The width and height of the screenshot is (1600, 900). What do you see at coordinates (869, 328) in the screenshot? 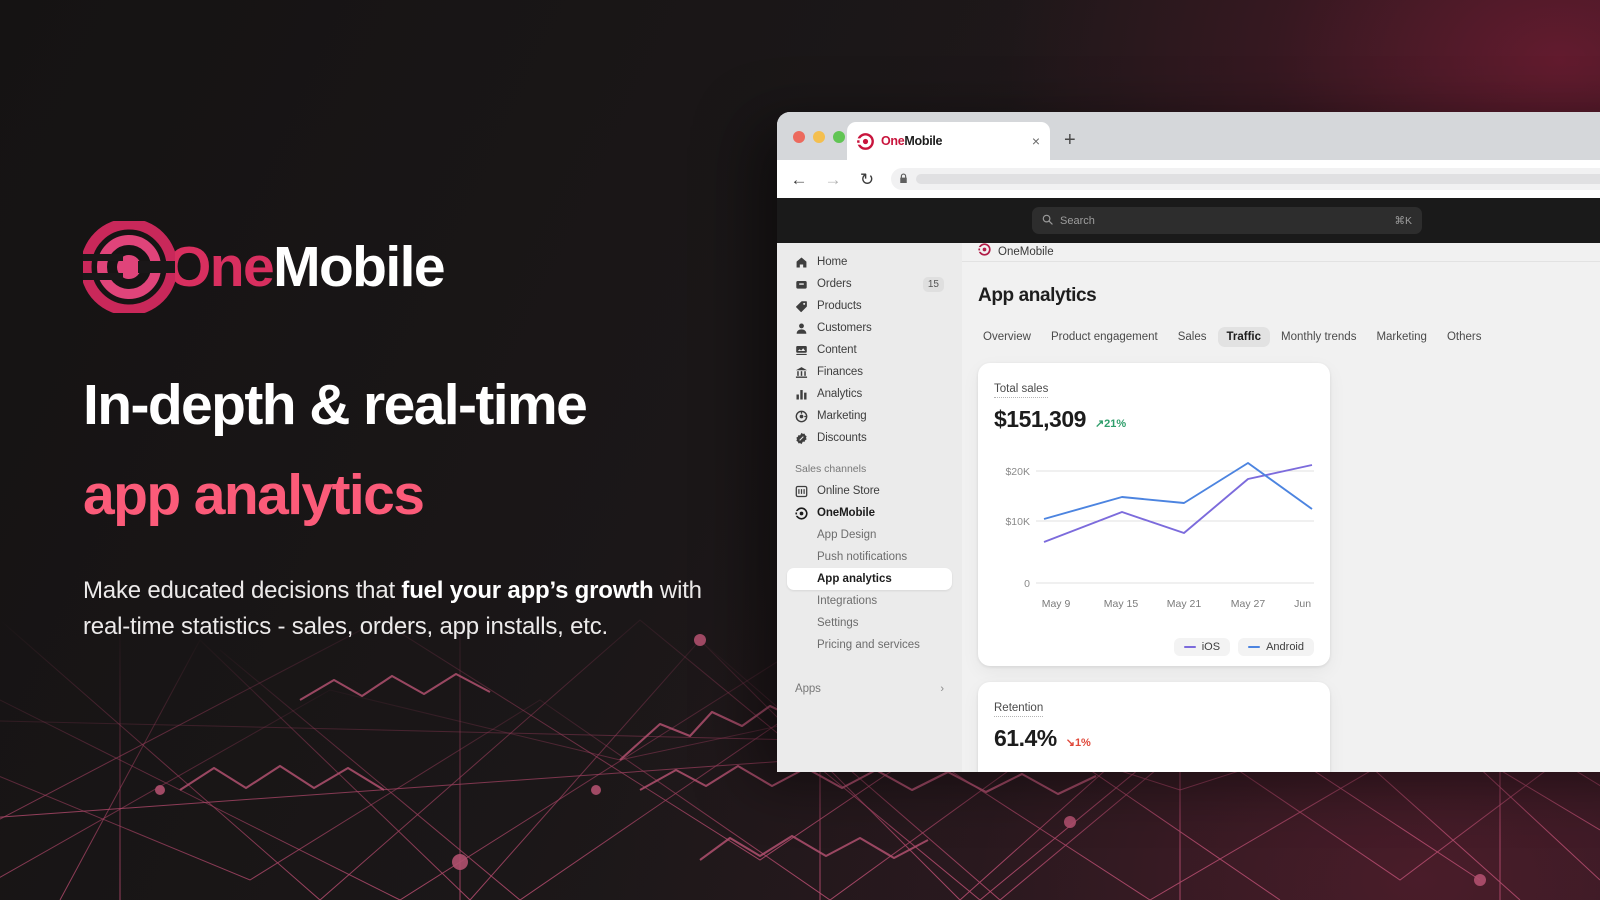
I see `sidebar-item-customers: Customers` at bounding box center [869, 328].